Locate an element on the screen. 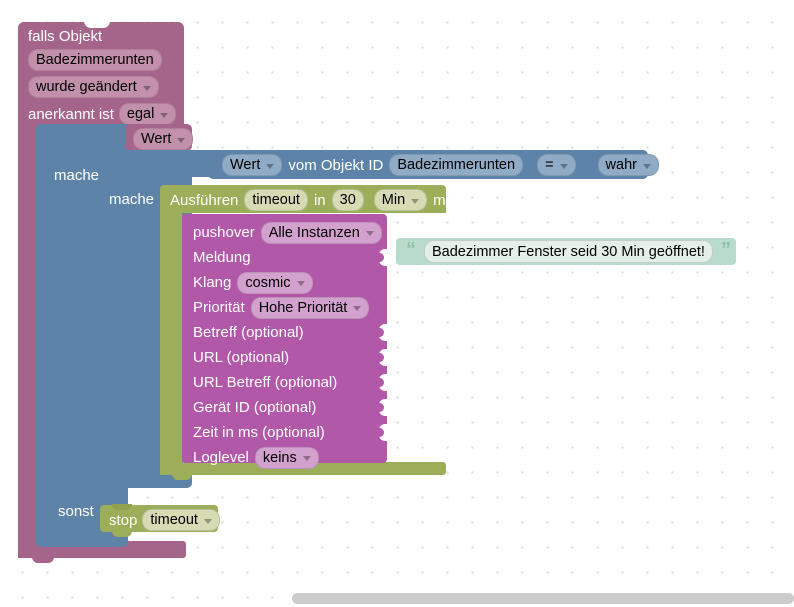 The image size is (794, 607). timeout-duration-field: 30 is located at coordinates (347, 200).